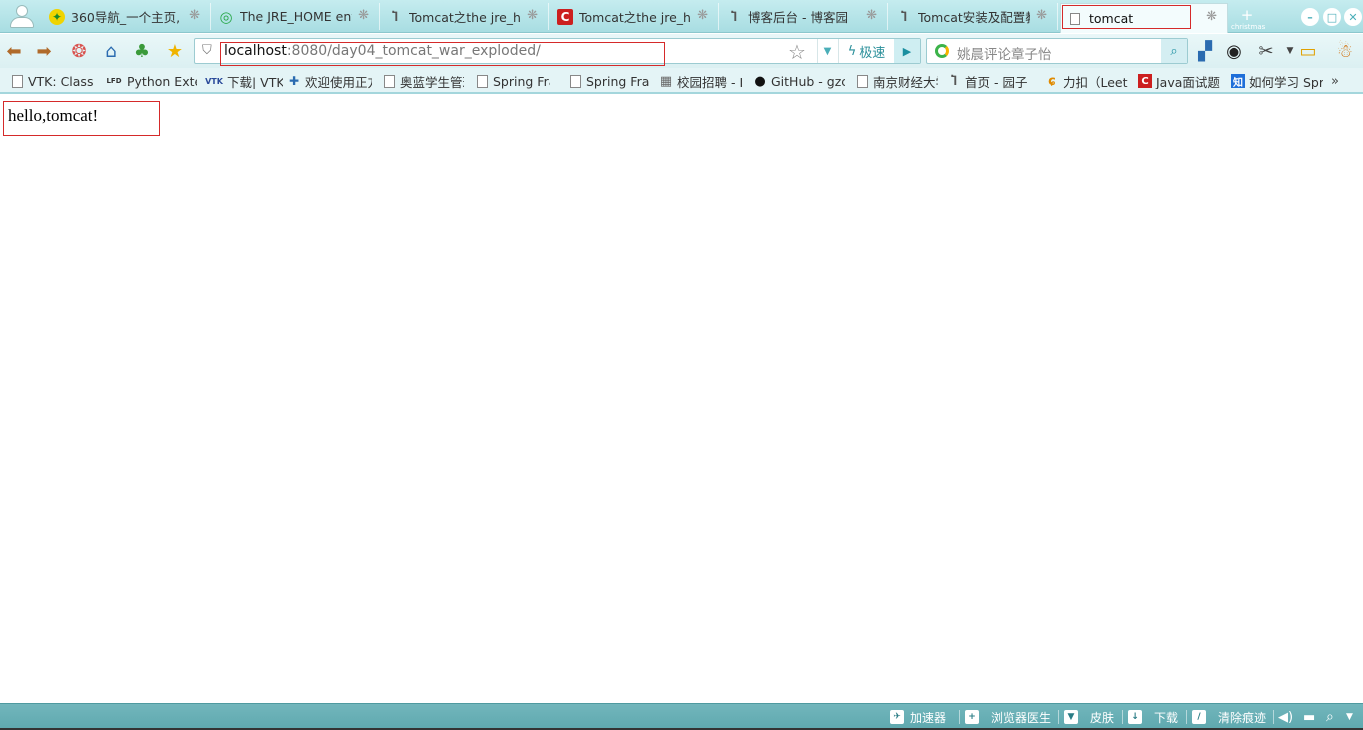 The width and height of the screenshot is (1363, 730). I want to click on zoom-icon: ⌕, so click(1330, 717).